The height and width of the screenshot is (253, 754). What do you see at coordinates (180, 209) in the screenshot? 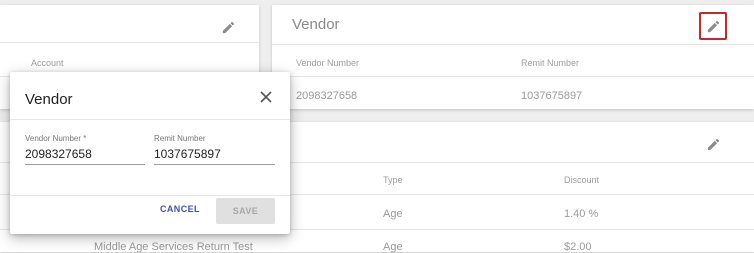
I see `cancel-button: CANCEL` at bounding box center [180, 209].